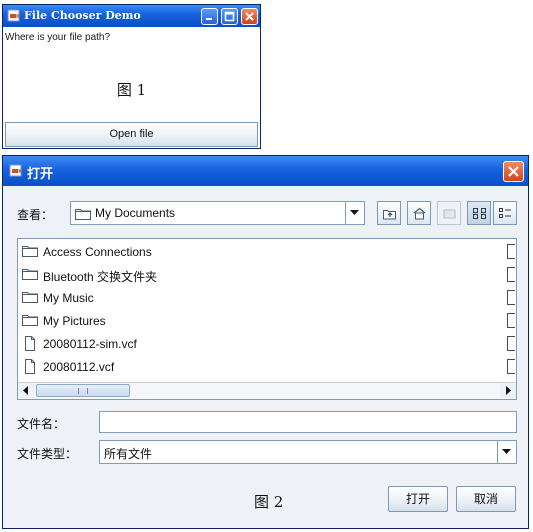  I want to click on maximize-icon, so click(229, 16).